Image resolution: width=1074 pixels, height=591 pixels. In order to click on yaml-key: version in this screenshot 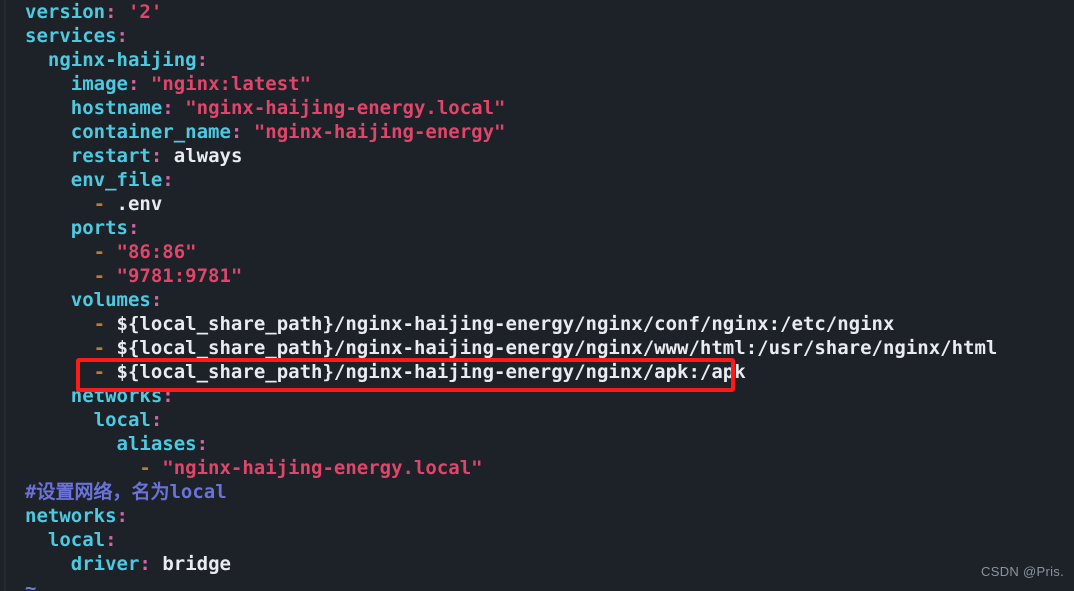, I will do `click(65, 12)`.